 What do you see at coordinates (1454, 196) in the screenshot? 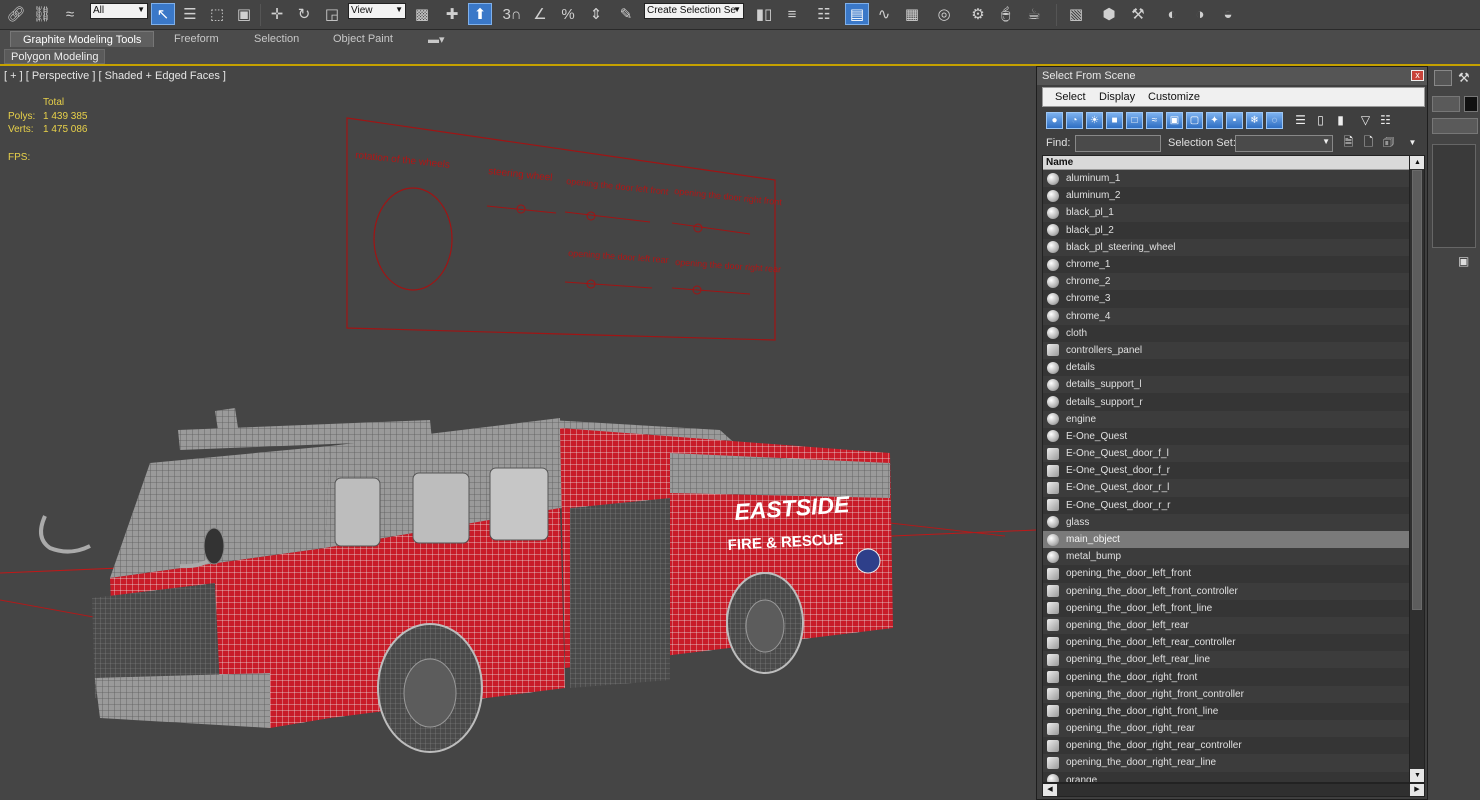
I see `modifier-stack` at bounding box center [1454, 196].